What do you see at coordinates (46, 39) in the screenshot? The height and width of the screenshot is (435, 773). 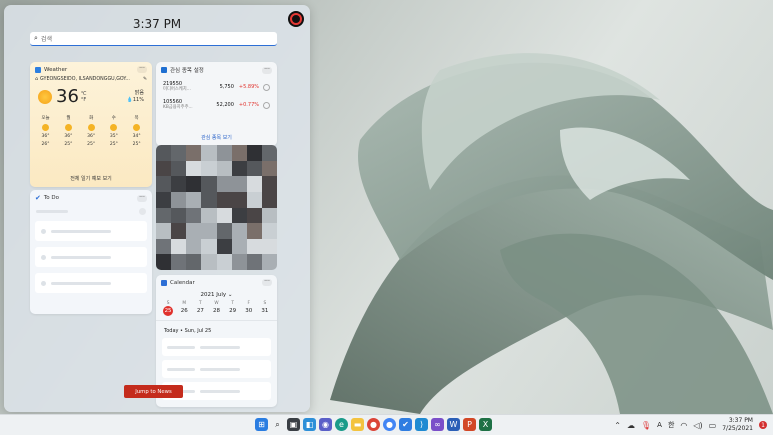 I see `search-placeholder: 검색` at bounding box center [46, 39].